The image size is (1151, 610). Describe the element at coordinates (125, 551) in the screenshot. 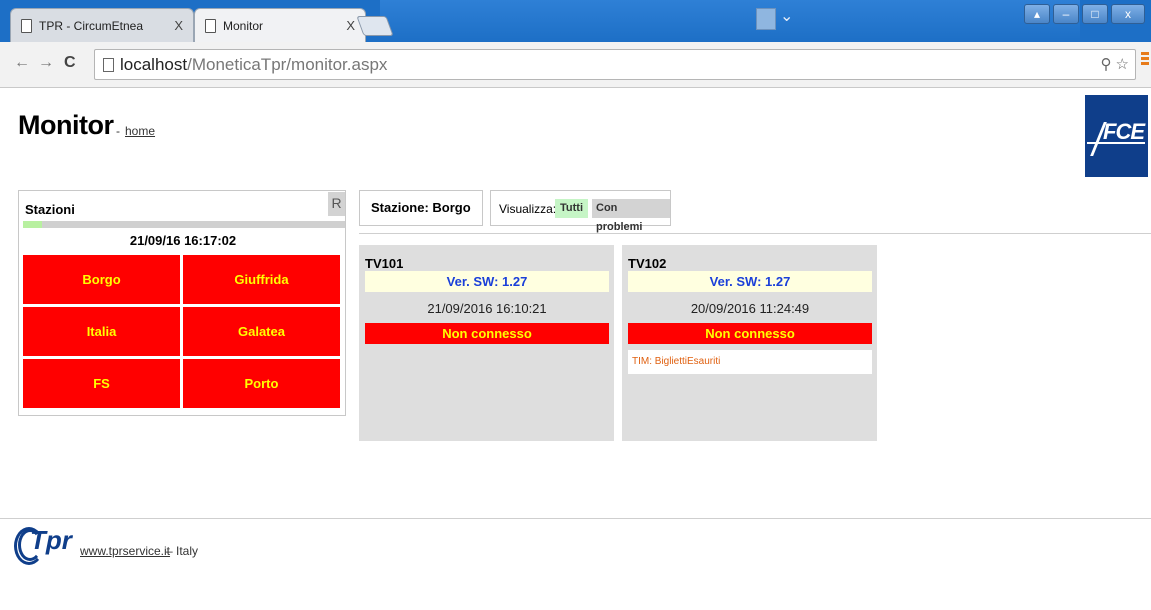

I see `footer-website-link: www.tprservice.it` at that location.